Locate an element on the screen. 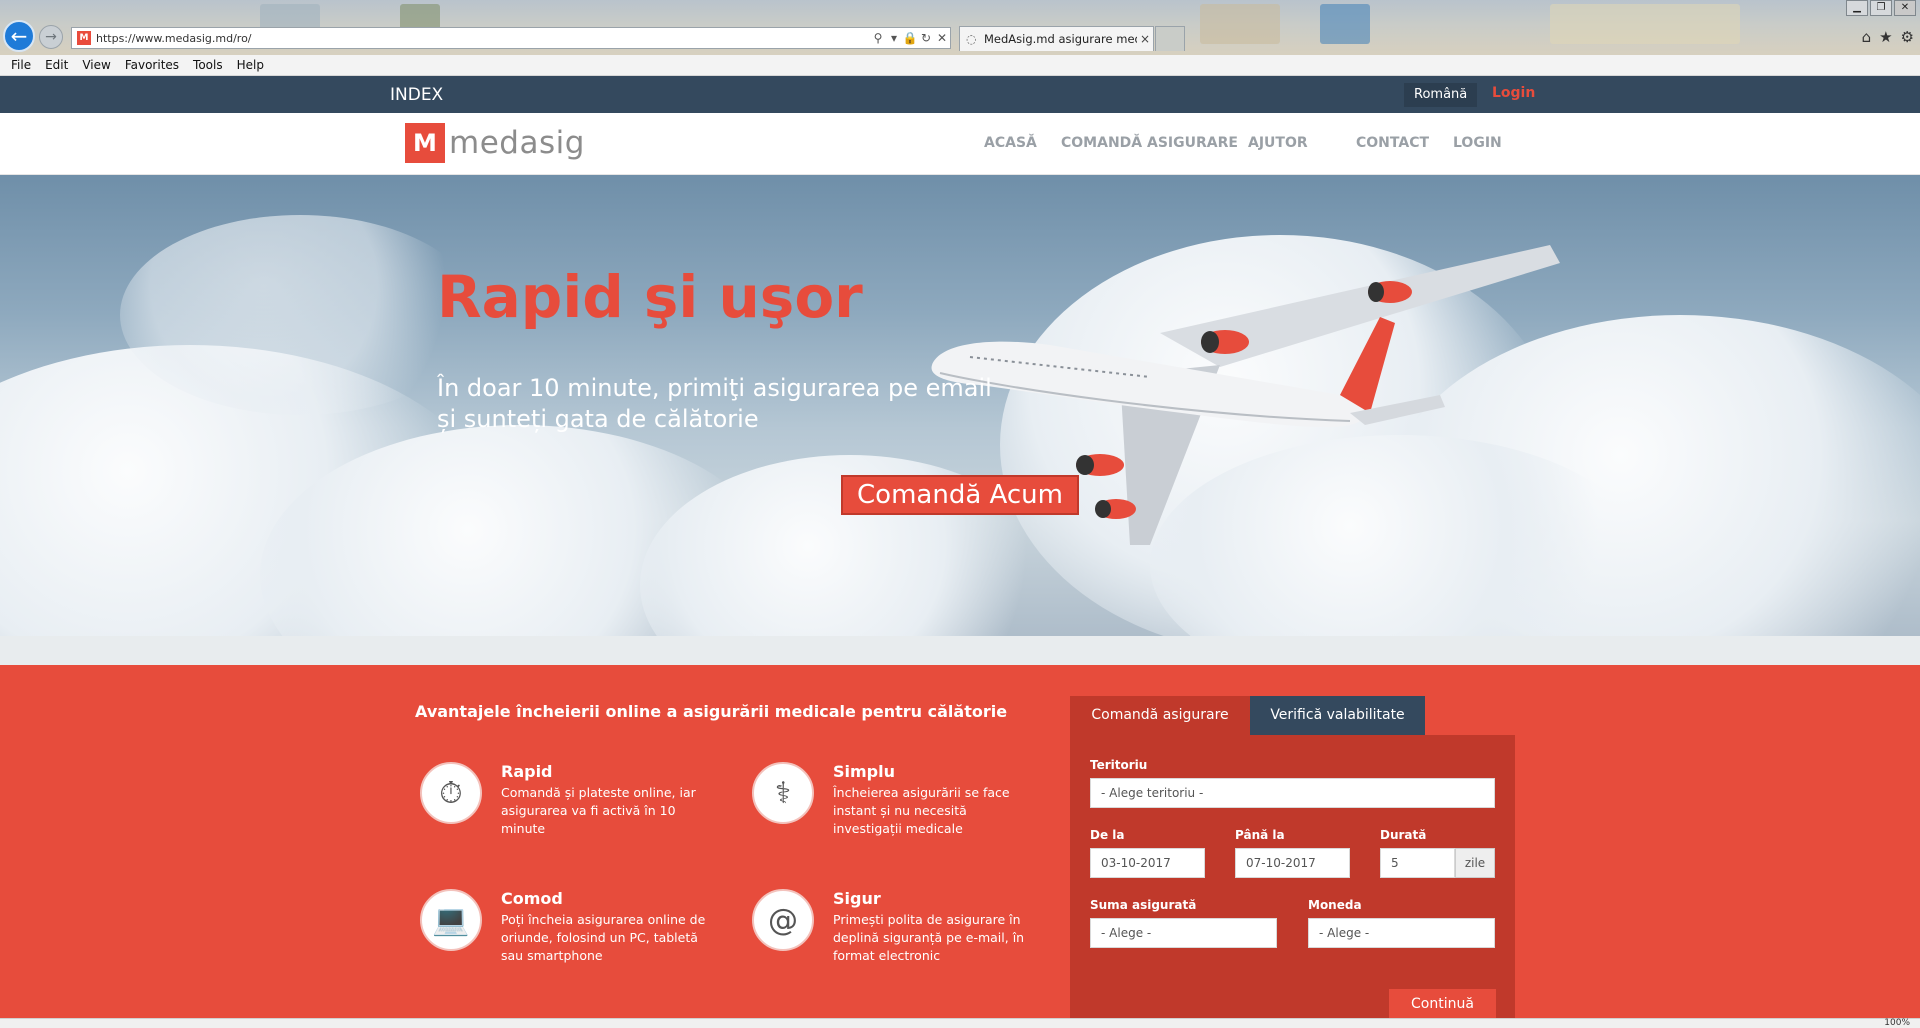  laptop-icon: 💻 is located at coordinates (451, 920).